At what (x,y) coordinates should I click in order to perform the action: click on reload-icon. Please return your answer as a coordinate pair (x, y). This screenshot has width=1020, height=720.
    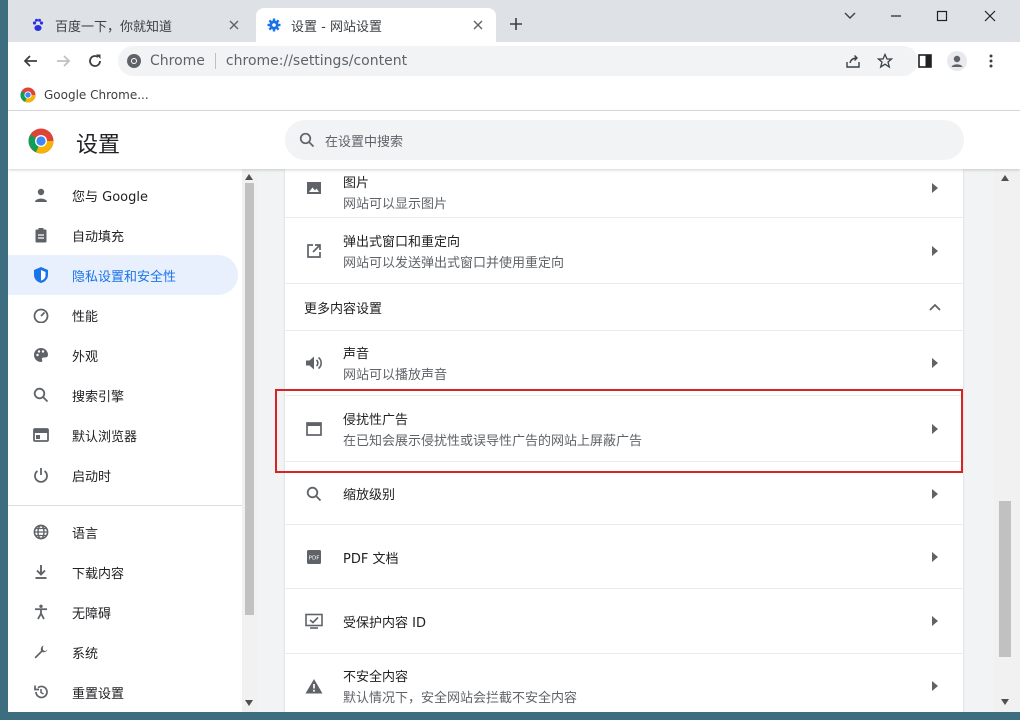
    Looking at the image, I should click on (95, 60).